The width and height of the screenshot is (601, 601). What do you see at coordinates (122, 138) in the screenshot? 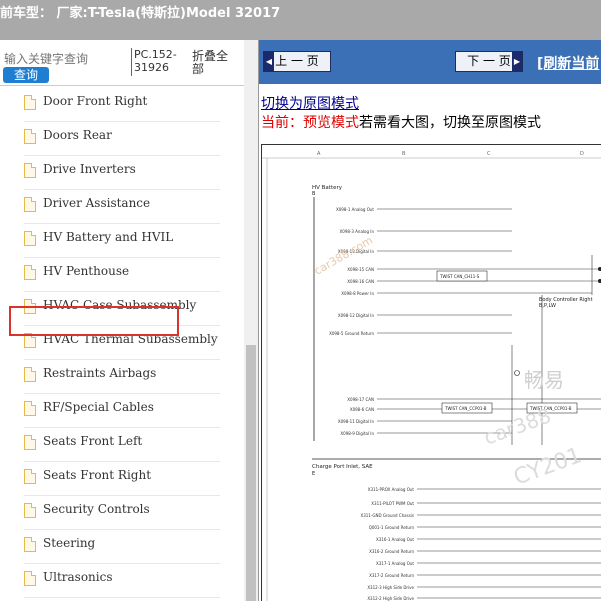
I see `tree-item-doors-rear: Doors Rear` at bounding box center [122, 138].